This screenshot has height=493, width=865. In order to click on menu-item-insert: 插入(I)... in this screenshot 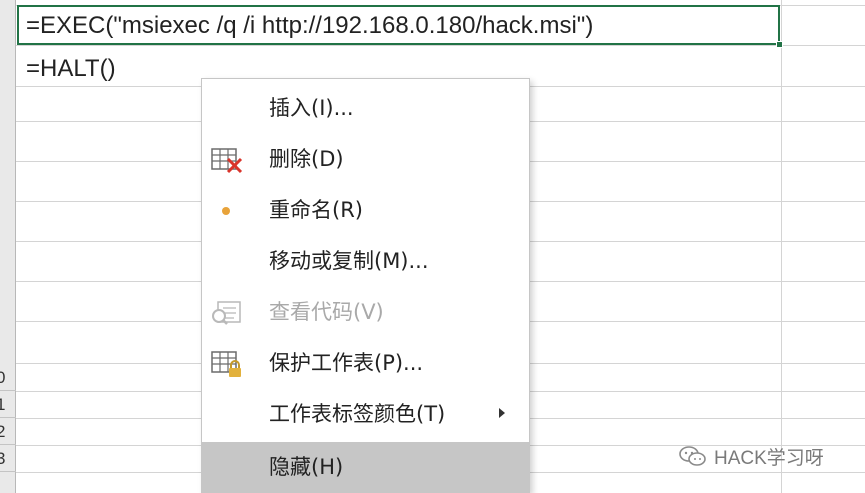, I will do `click(365, 108)`.